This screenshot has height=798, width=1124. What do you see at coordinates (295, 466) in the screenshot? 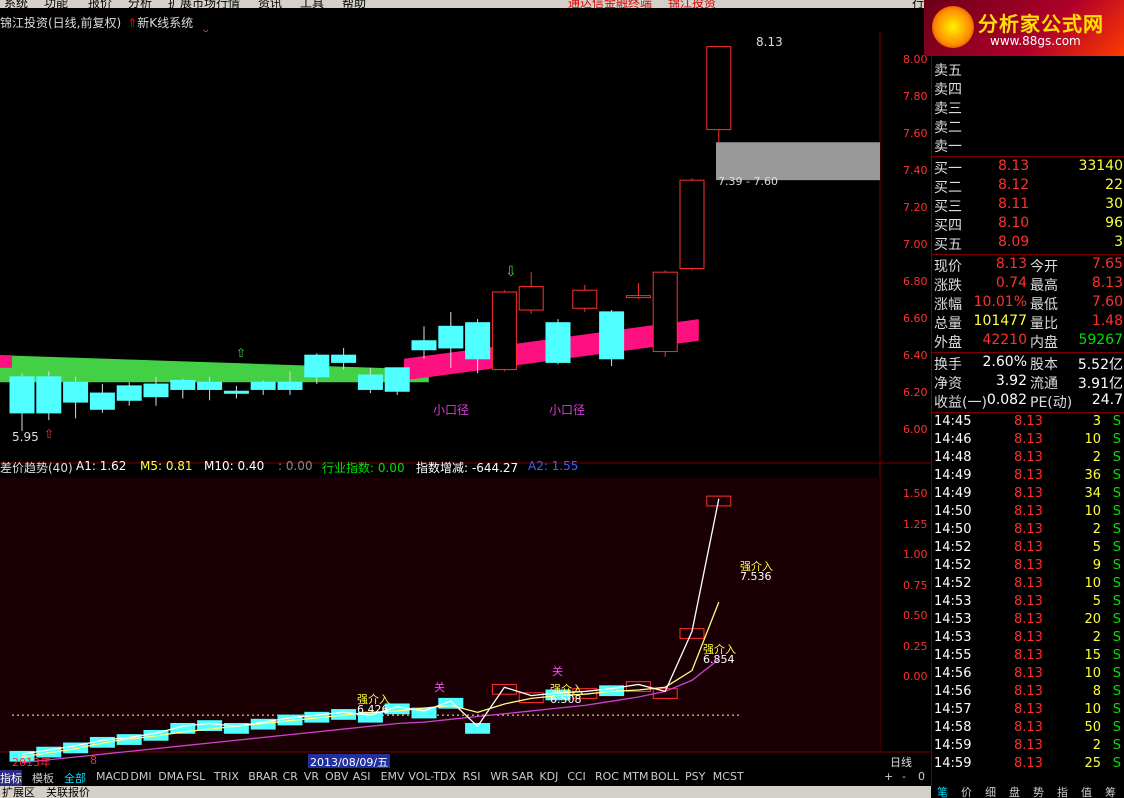
I see `indicator-dots: : 0.00` at bounding box center [295, 466].